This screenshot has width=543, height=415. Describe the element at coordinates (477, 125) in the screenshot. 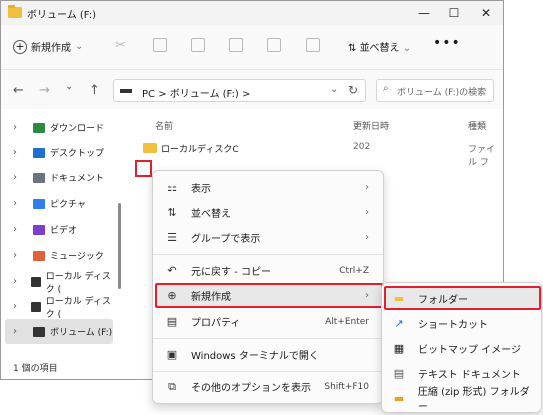

I see `column-header-type: 種類` at that location.